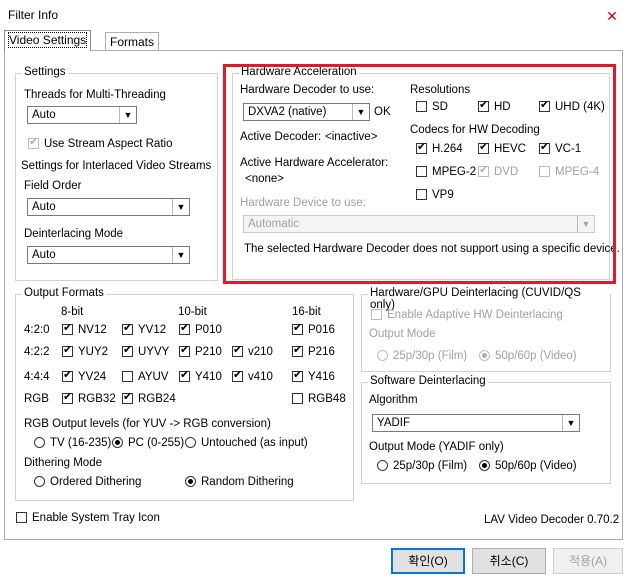 This screenshot has width=627, height=585. Describe the element at coordinates (190, 481) in the screenshot. I see `dither-random-radio` at that location.